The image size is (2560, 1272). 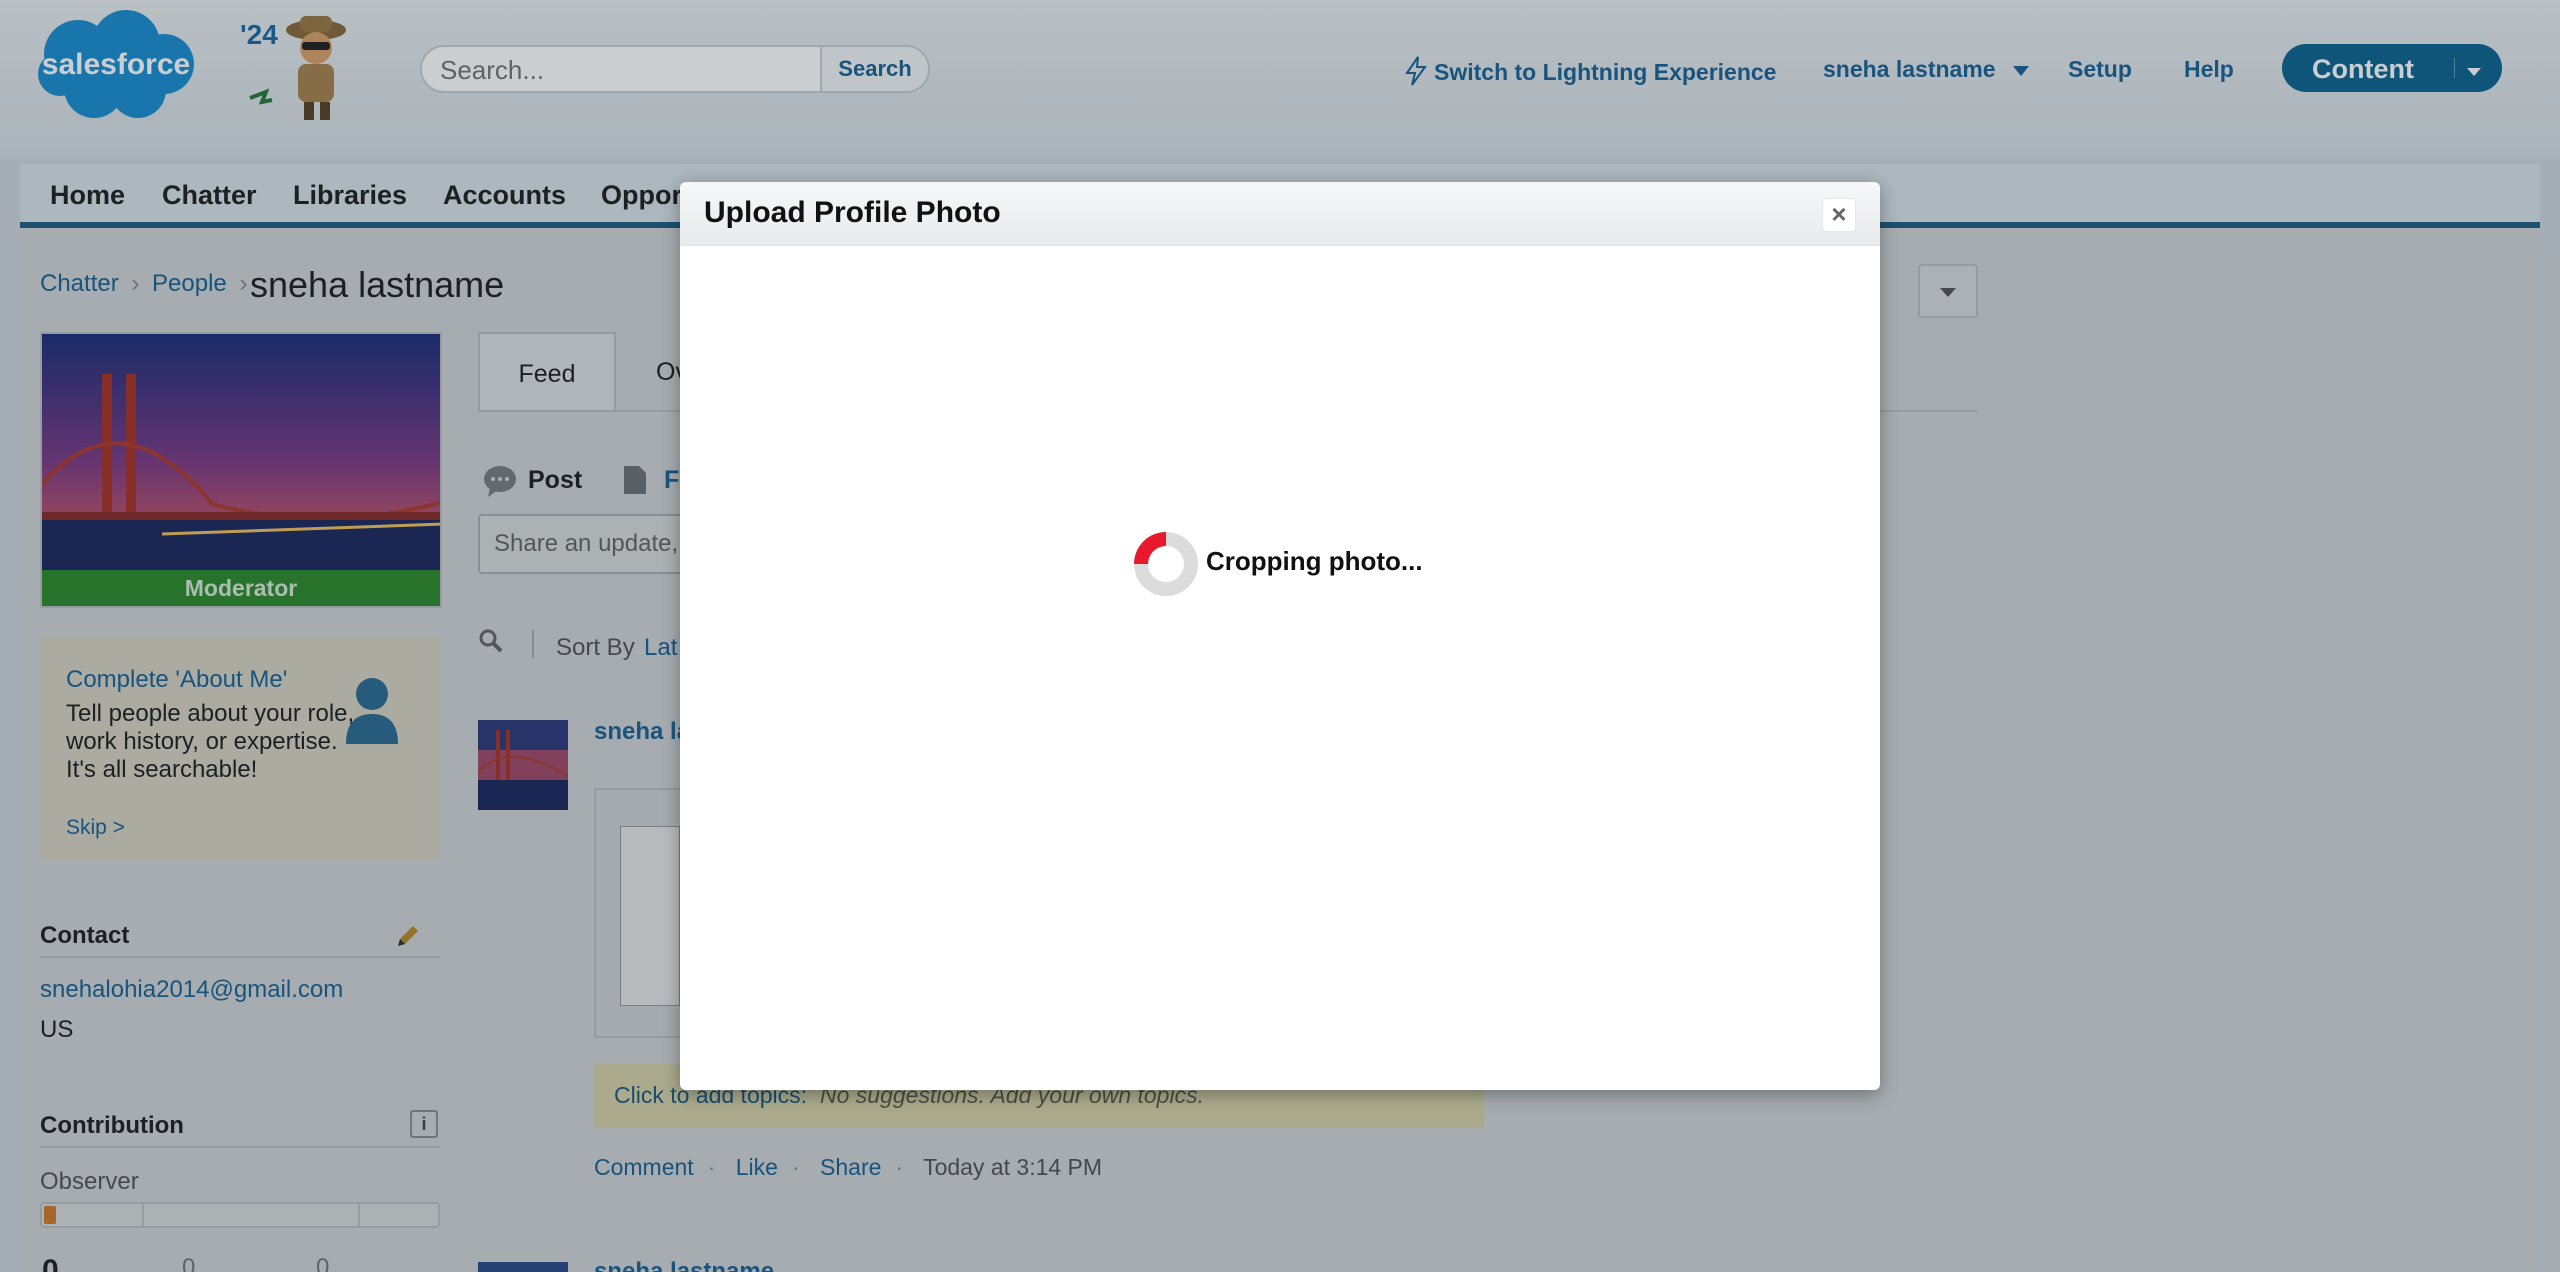 What do you see at coordinates (852, 212) in the screenshot?
I see `dialog-title: Upload Profile Photo` at bounding box center [852, 212].